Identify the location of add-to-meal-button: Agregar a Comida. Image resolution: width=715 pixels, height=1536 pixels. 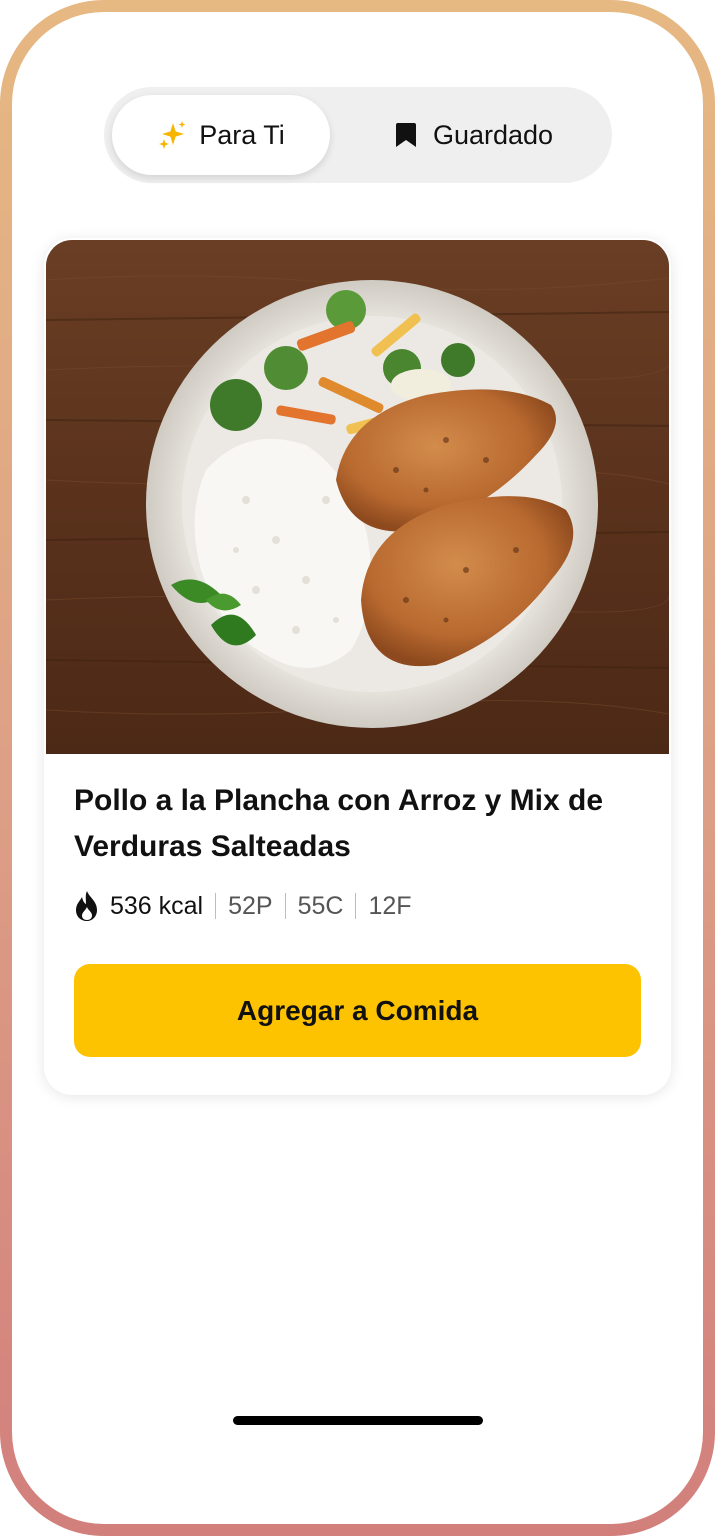
(357, 1010).